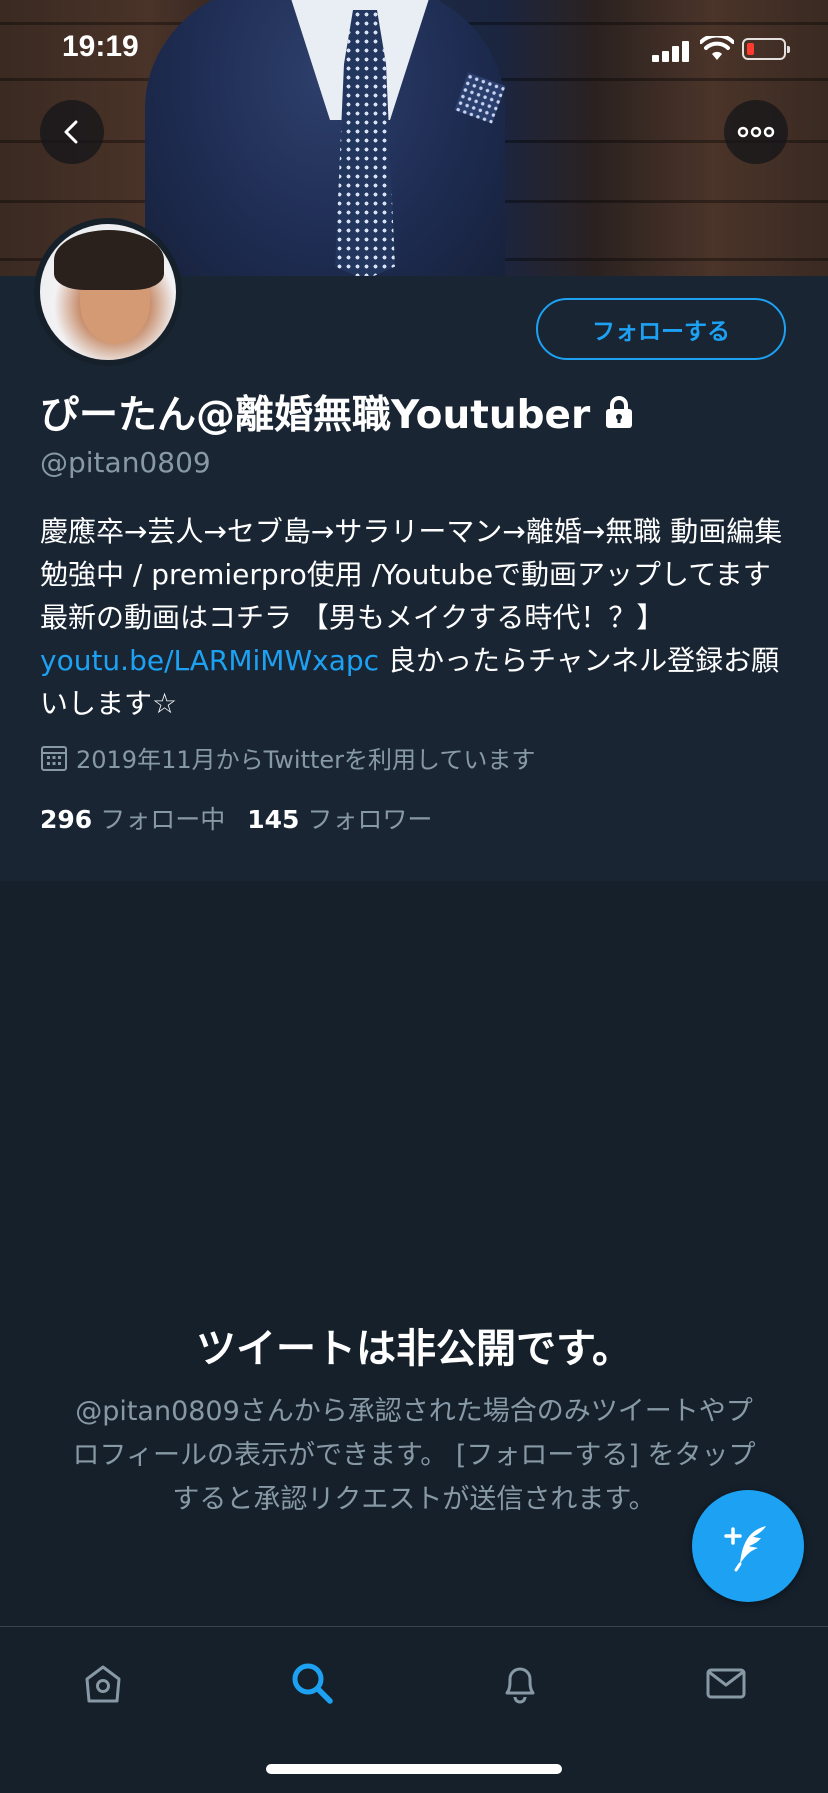 This screenshot has height=1793, width=828. Describe the element at coordinates (209, 660) in the screenshot. I see `bio-link: youtu.be/LARMiMWxapc` at that location.